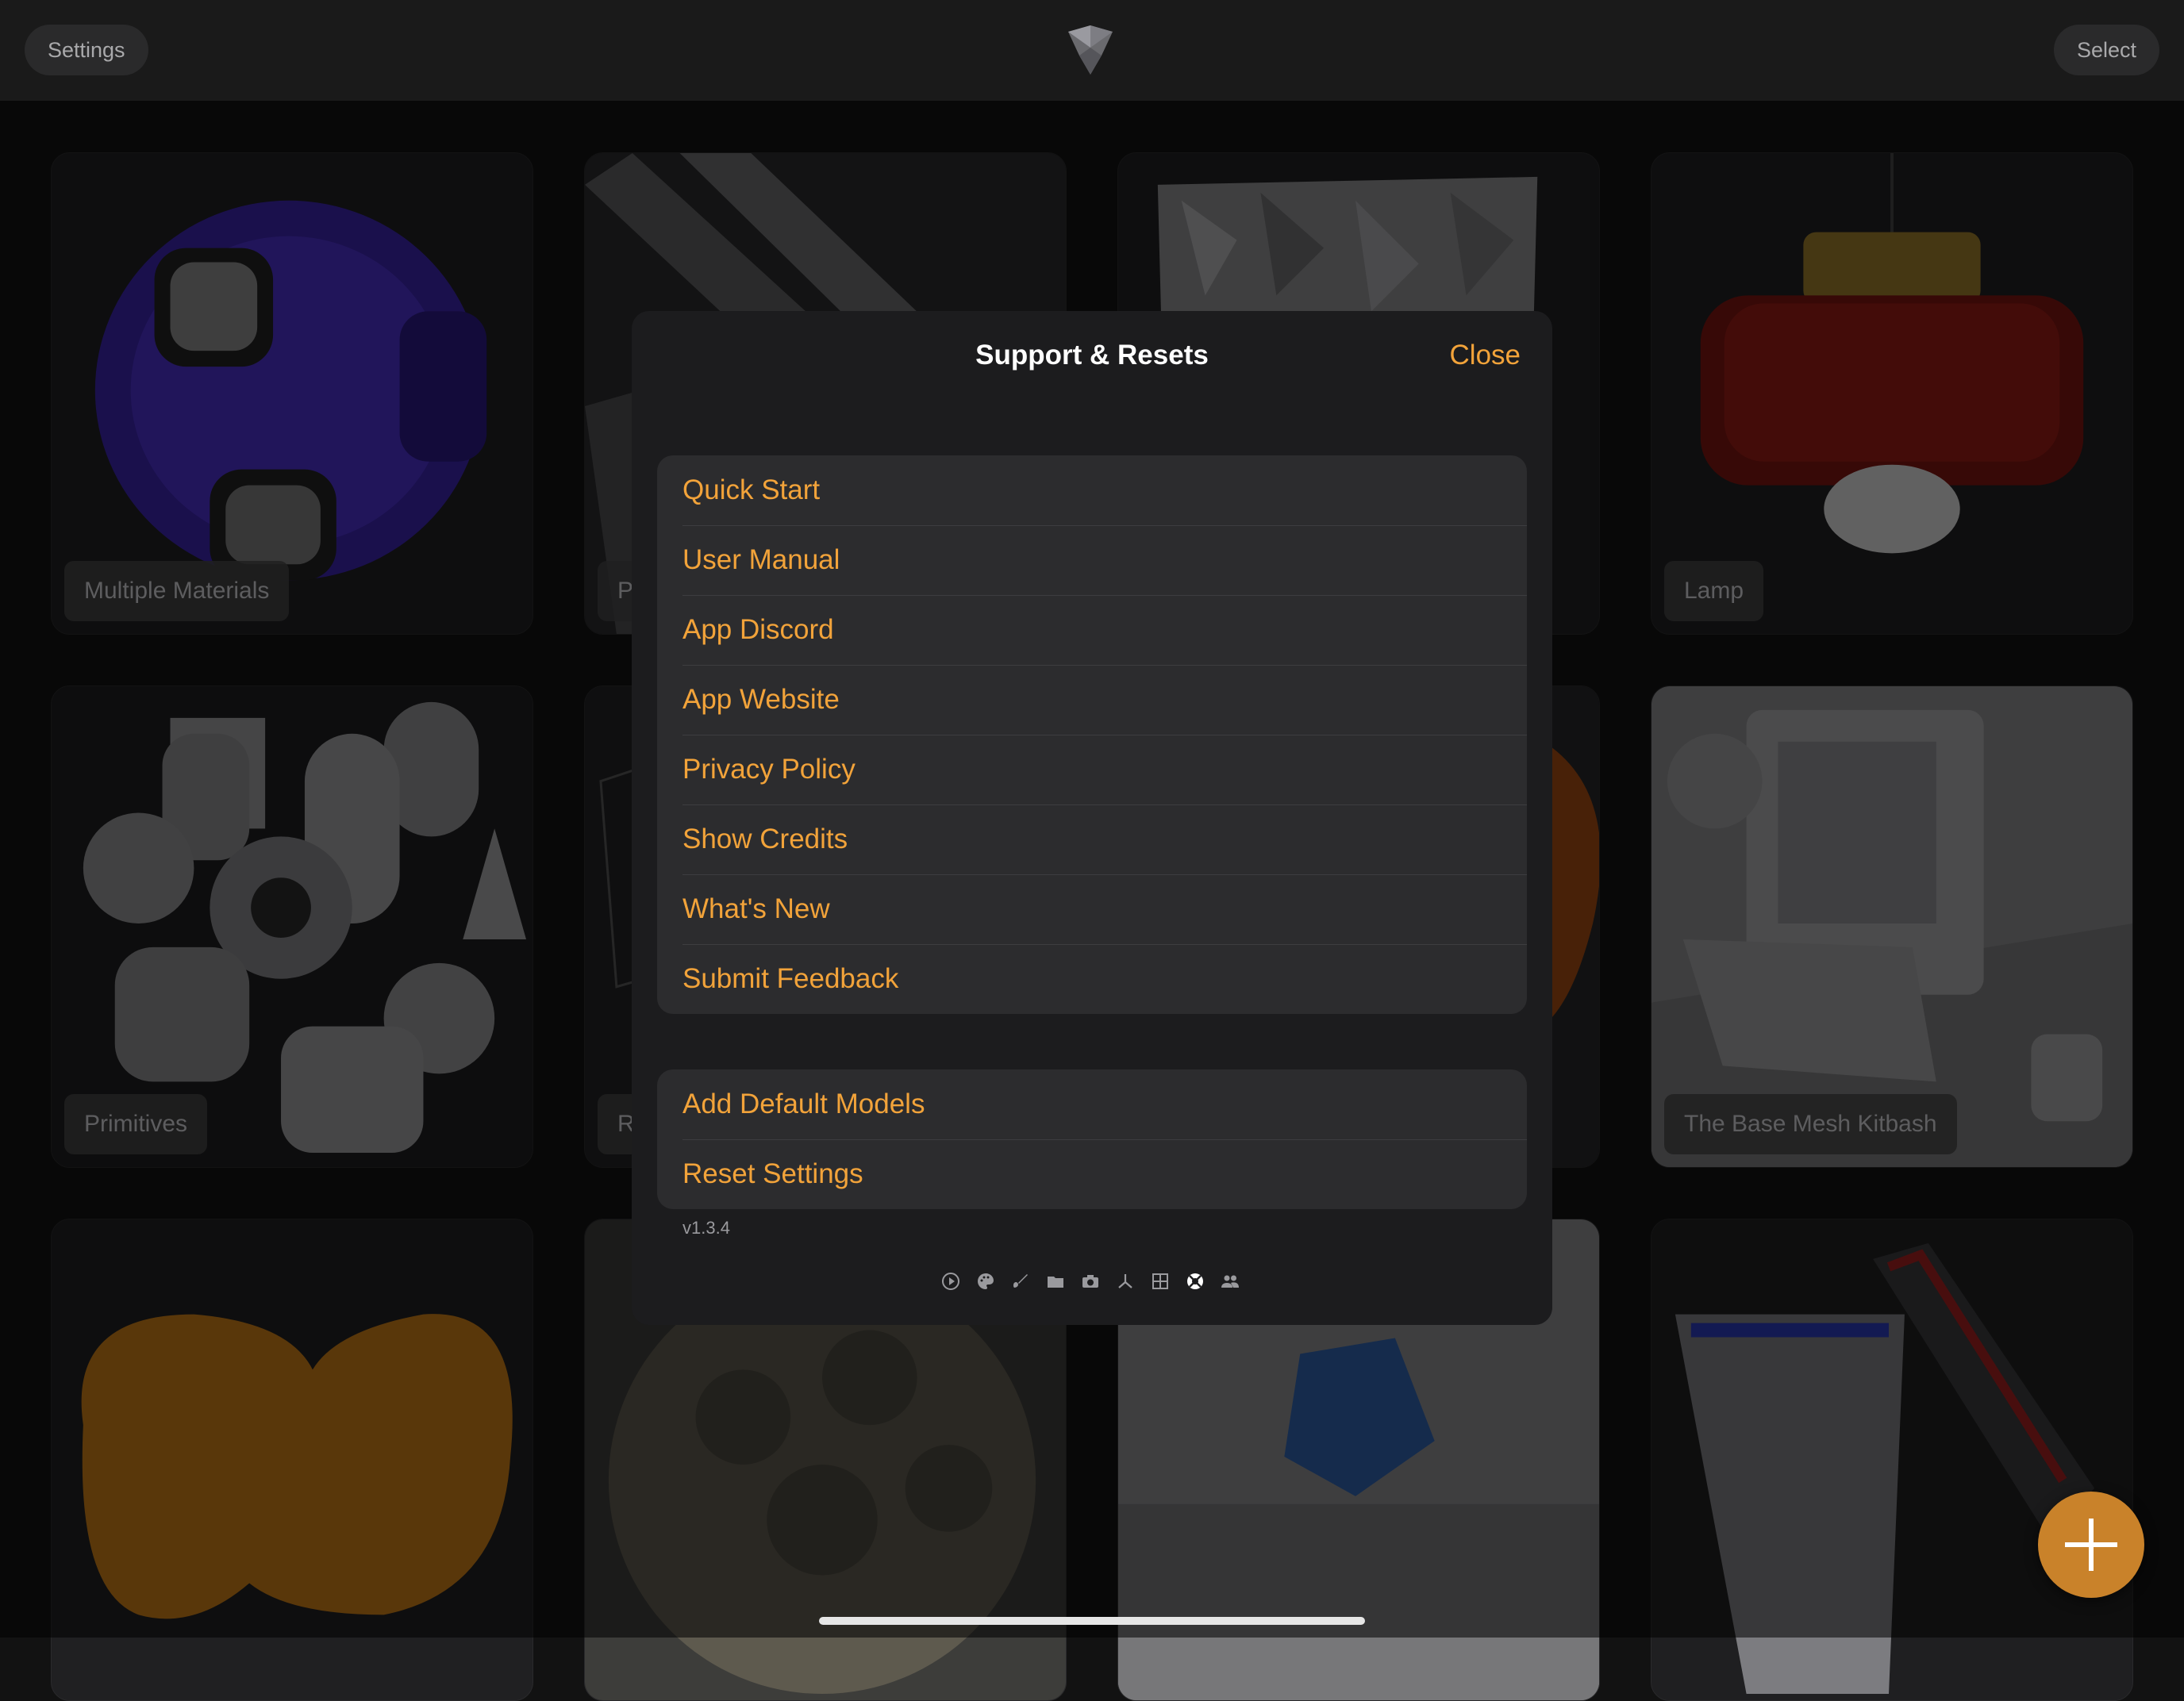 The height and width of the screenshot is (1701, 2184). What do you see at coordinates (1230, 1281) in the screenshot?
I see `people-icon` at bounding box center [1230, 1281].